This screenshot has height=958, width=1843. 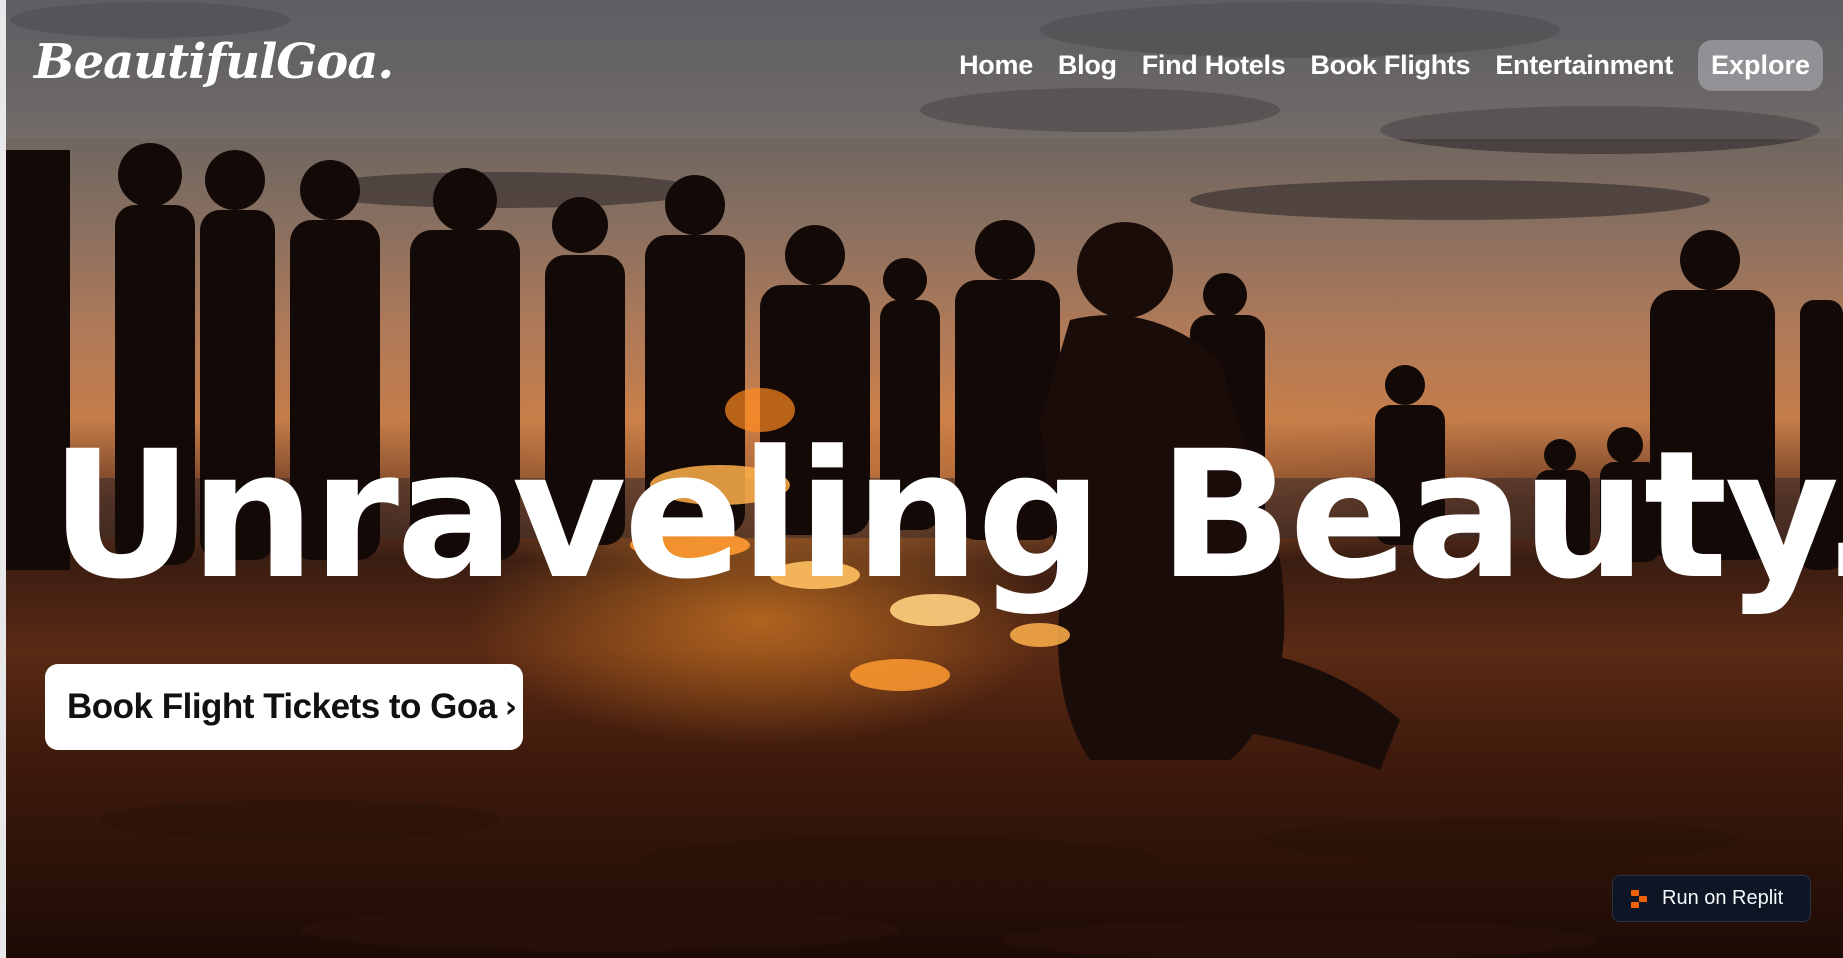 I want to click on window-edge, so click(x=3, y=479).